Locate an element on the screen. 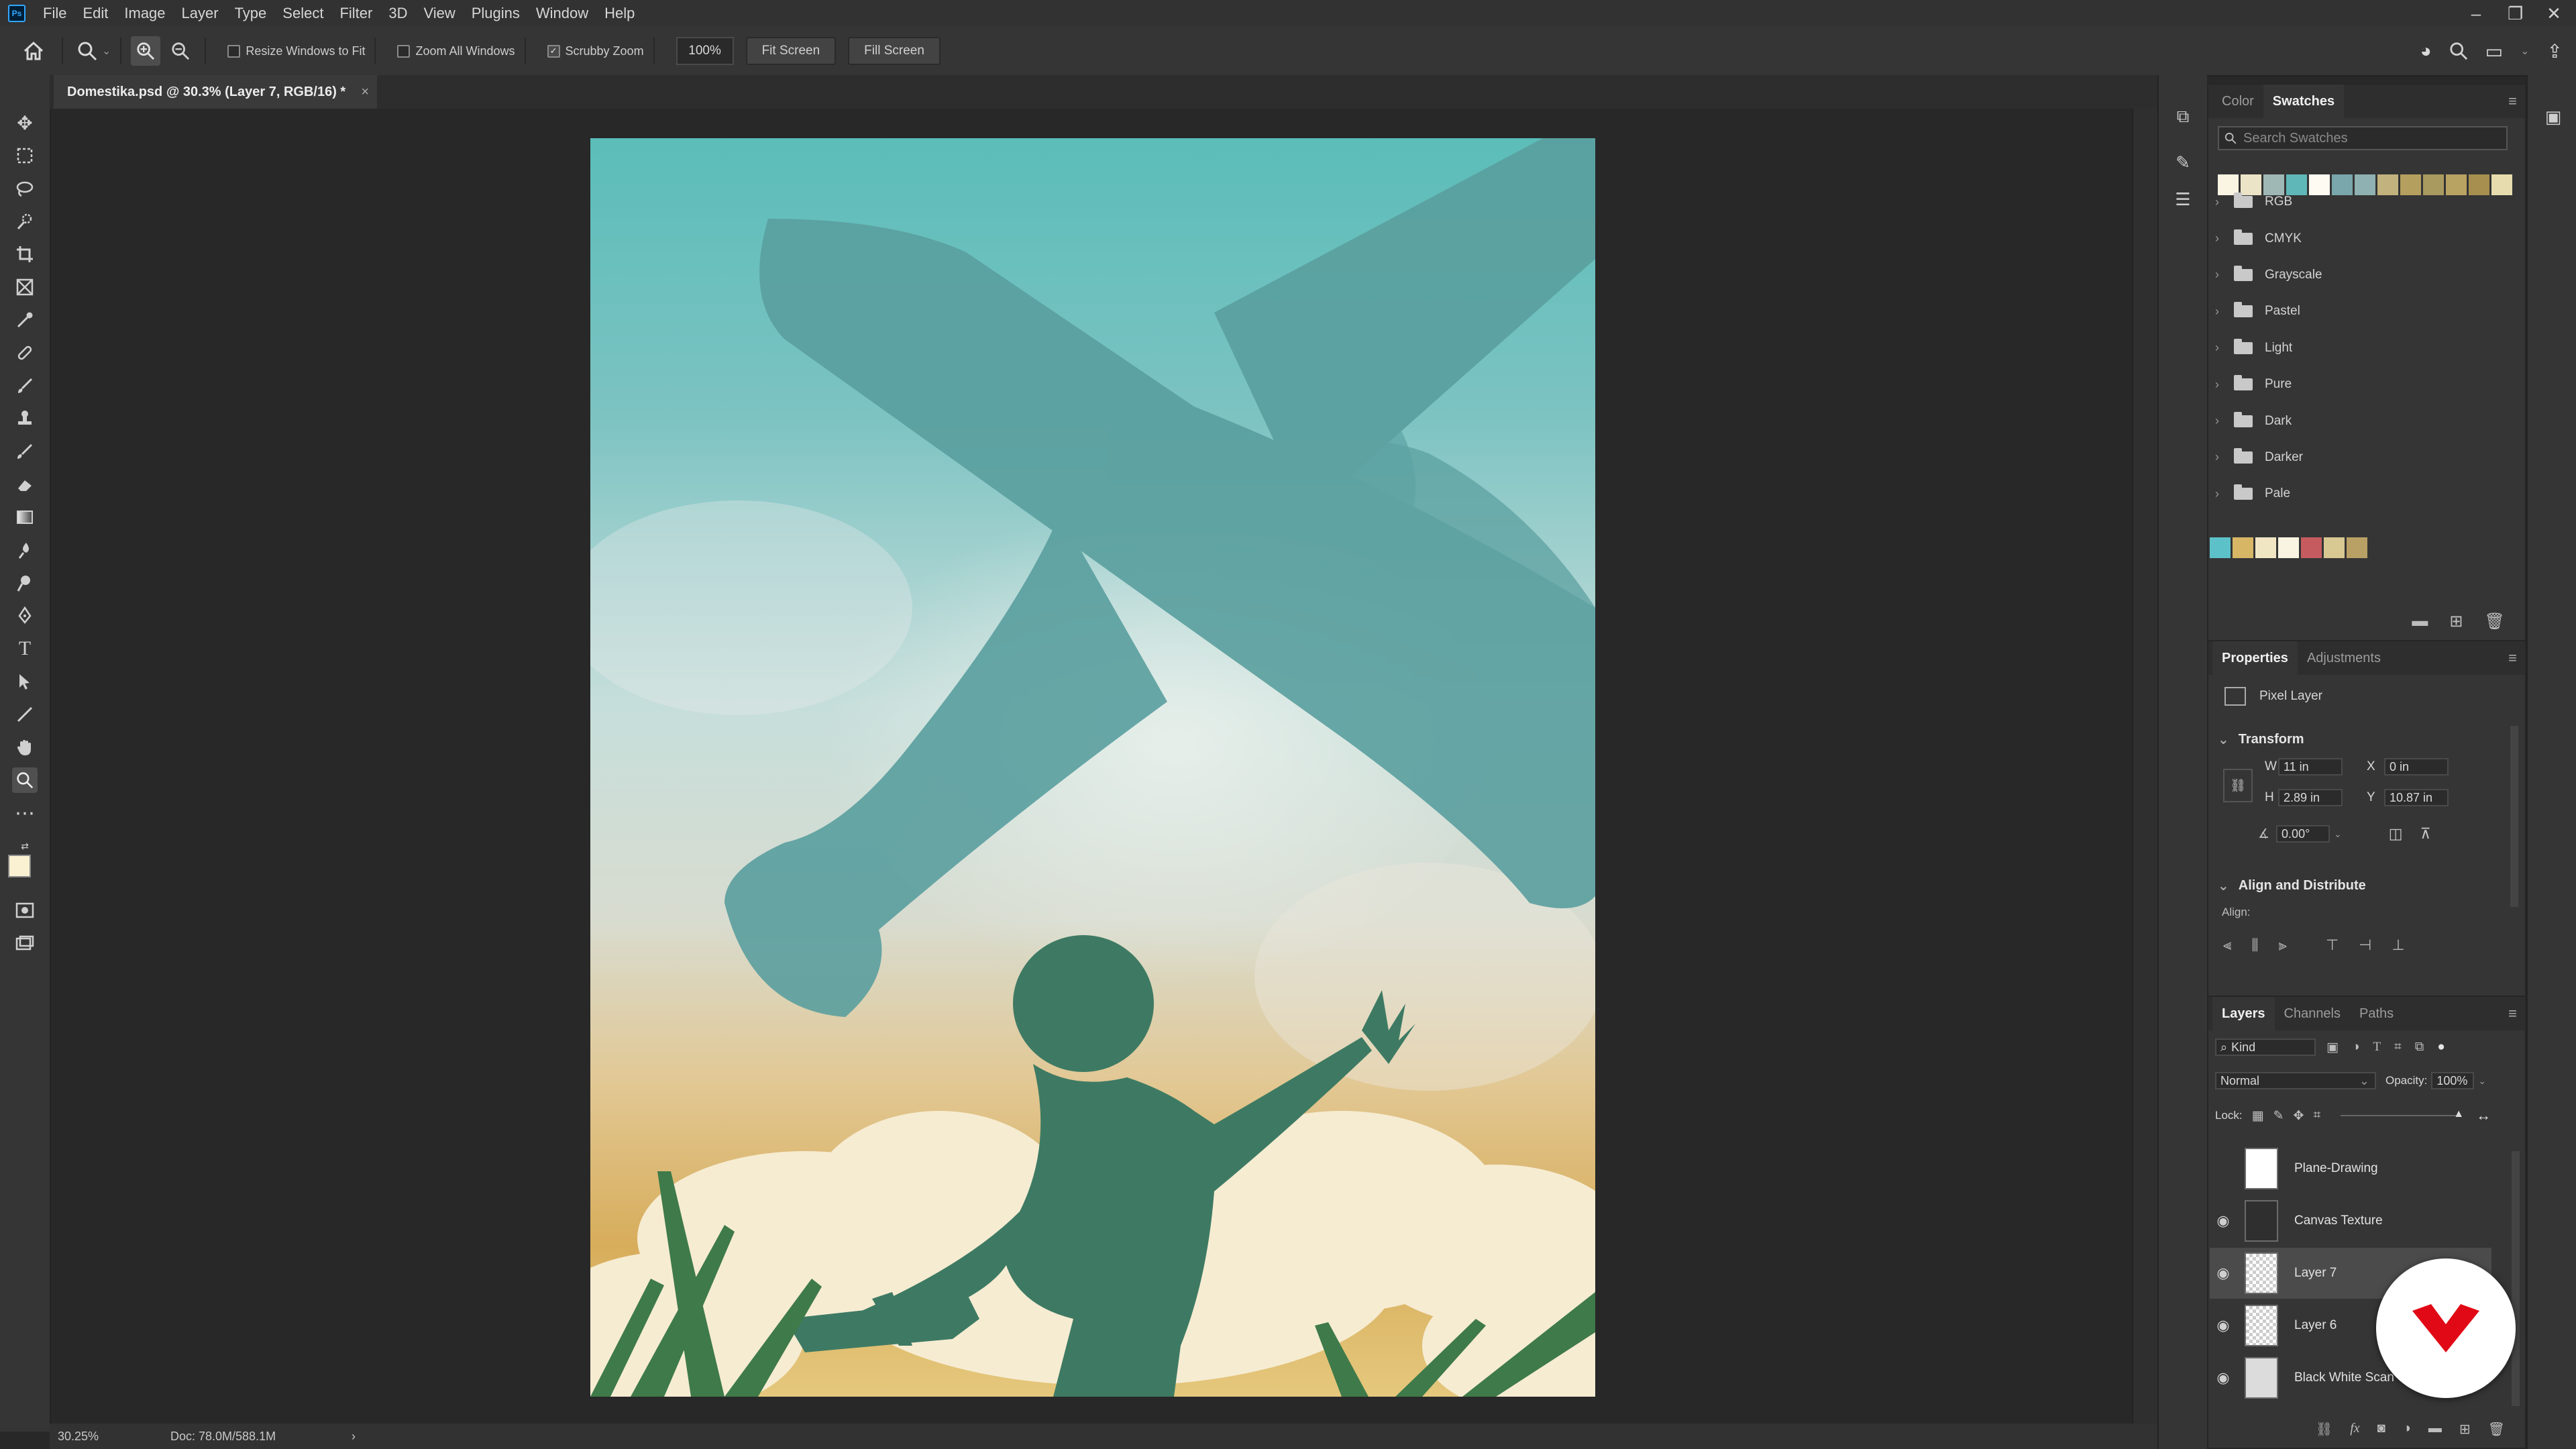  align-bottom-icon: ⊥ is located at coordinates (2398, 945).